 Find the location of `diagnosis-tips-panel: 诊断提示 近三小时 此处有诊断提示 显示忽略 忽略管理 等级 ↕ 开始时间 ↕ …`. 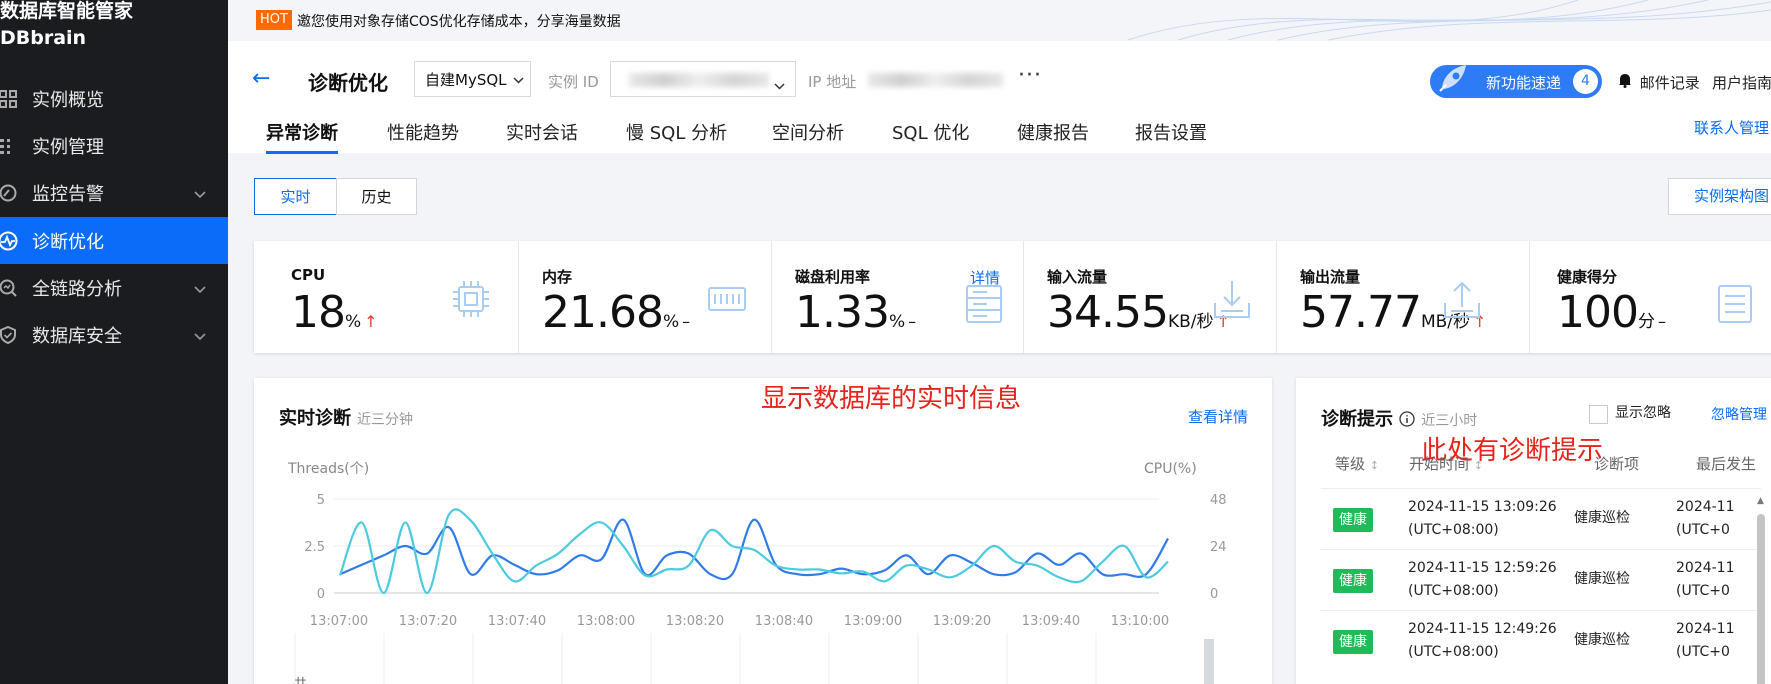

diagnosis-tips-panel: 诊断提示 近三小时 此处有诊断提示 显示忽略 忽略管理 等级 ↕ 开始时间 ↕ … is located at coordinates (1533, 531).